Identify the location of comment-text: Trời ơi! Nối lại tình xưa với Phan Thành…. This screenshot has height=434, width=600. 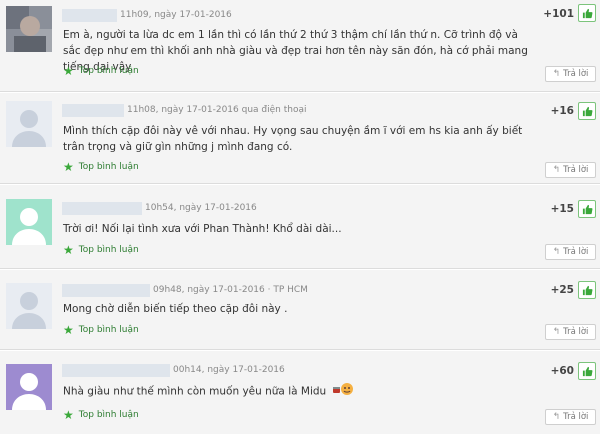
(202, 229).